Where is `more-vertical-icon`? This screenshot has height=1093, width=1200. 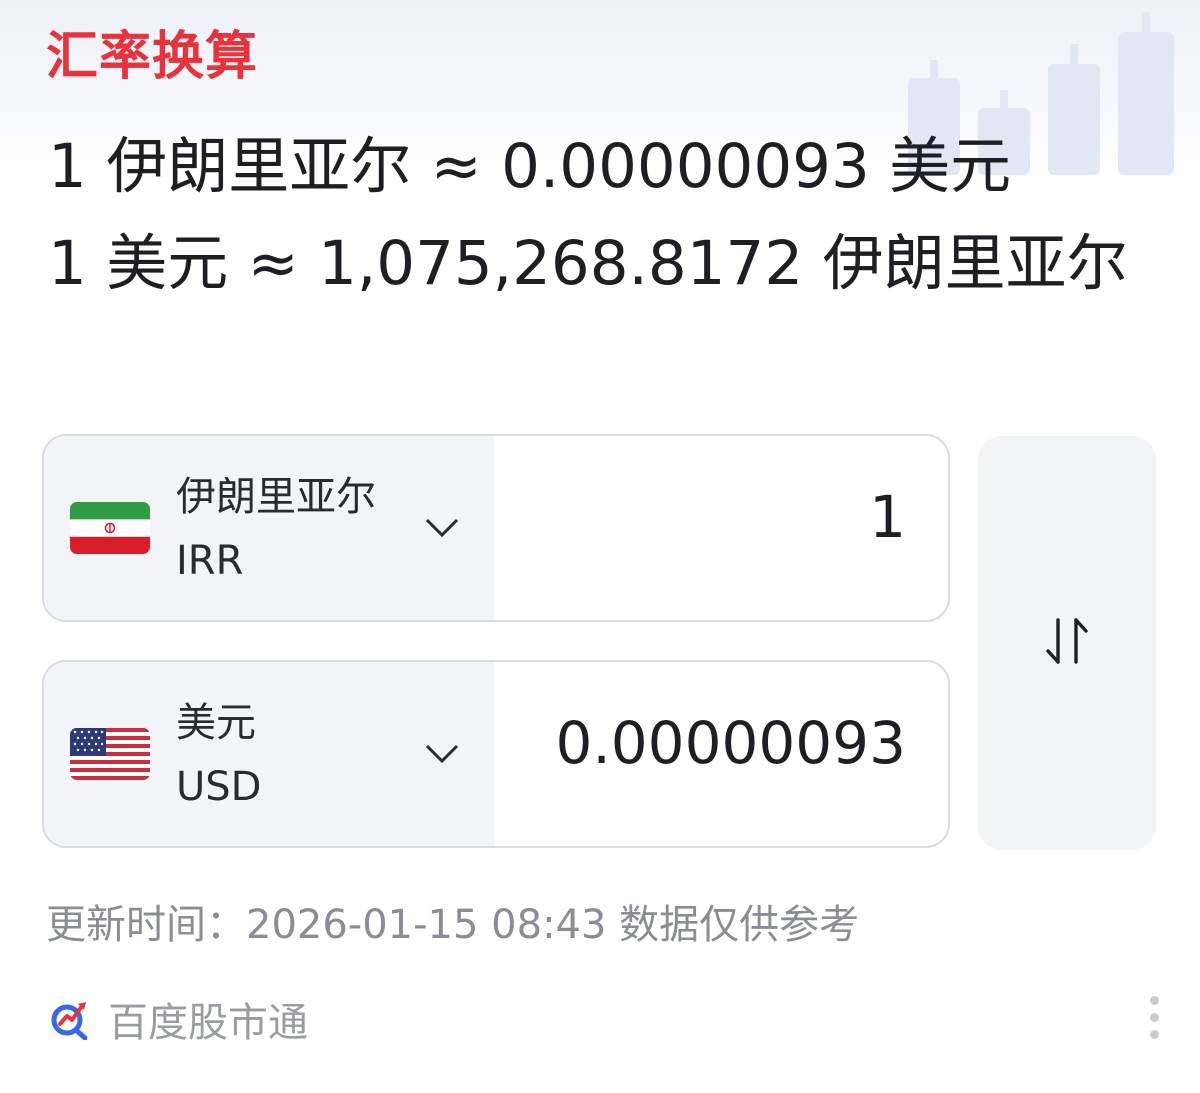 more-vertical-icon is located at coordinates (1154, 1018).